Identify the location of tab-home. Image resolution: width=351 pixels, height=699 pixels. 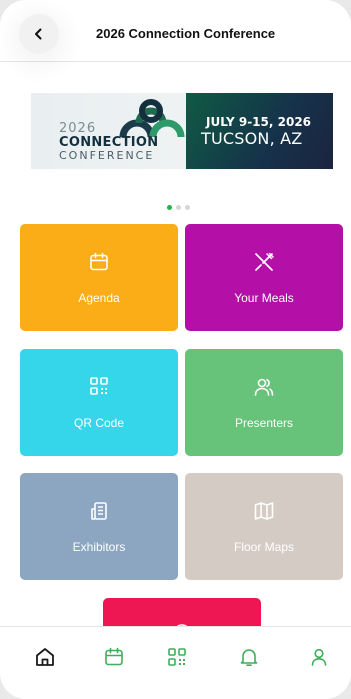
(45, 657).